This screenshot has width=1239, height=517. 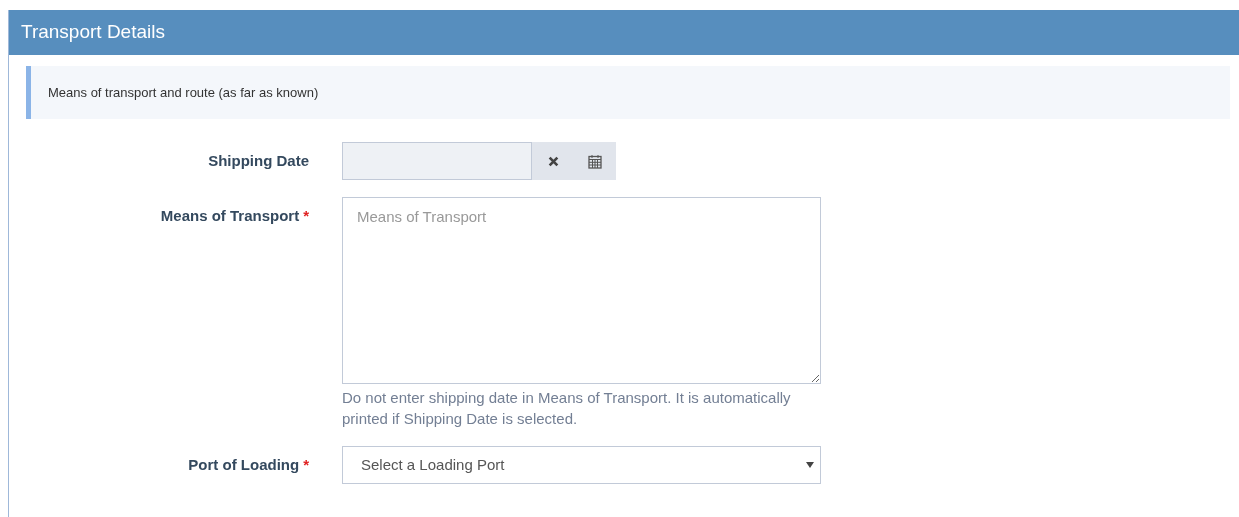 What do you see at coordinates (553, 161) in the screenshot?
I see `close-icon` at bounding box center [553, 161].